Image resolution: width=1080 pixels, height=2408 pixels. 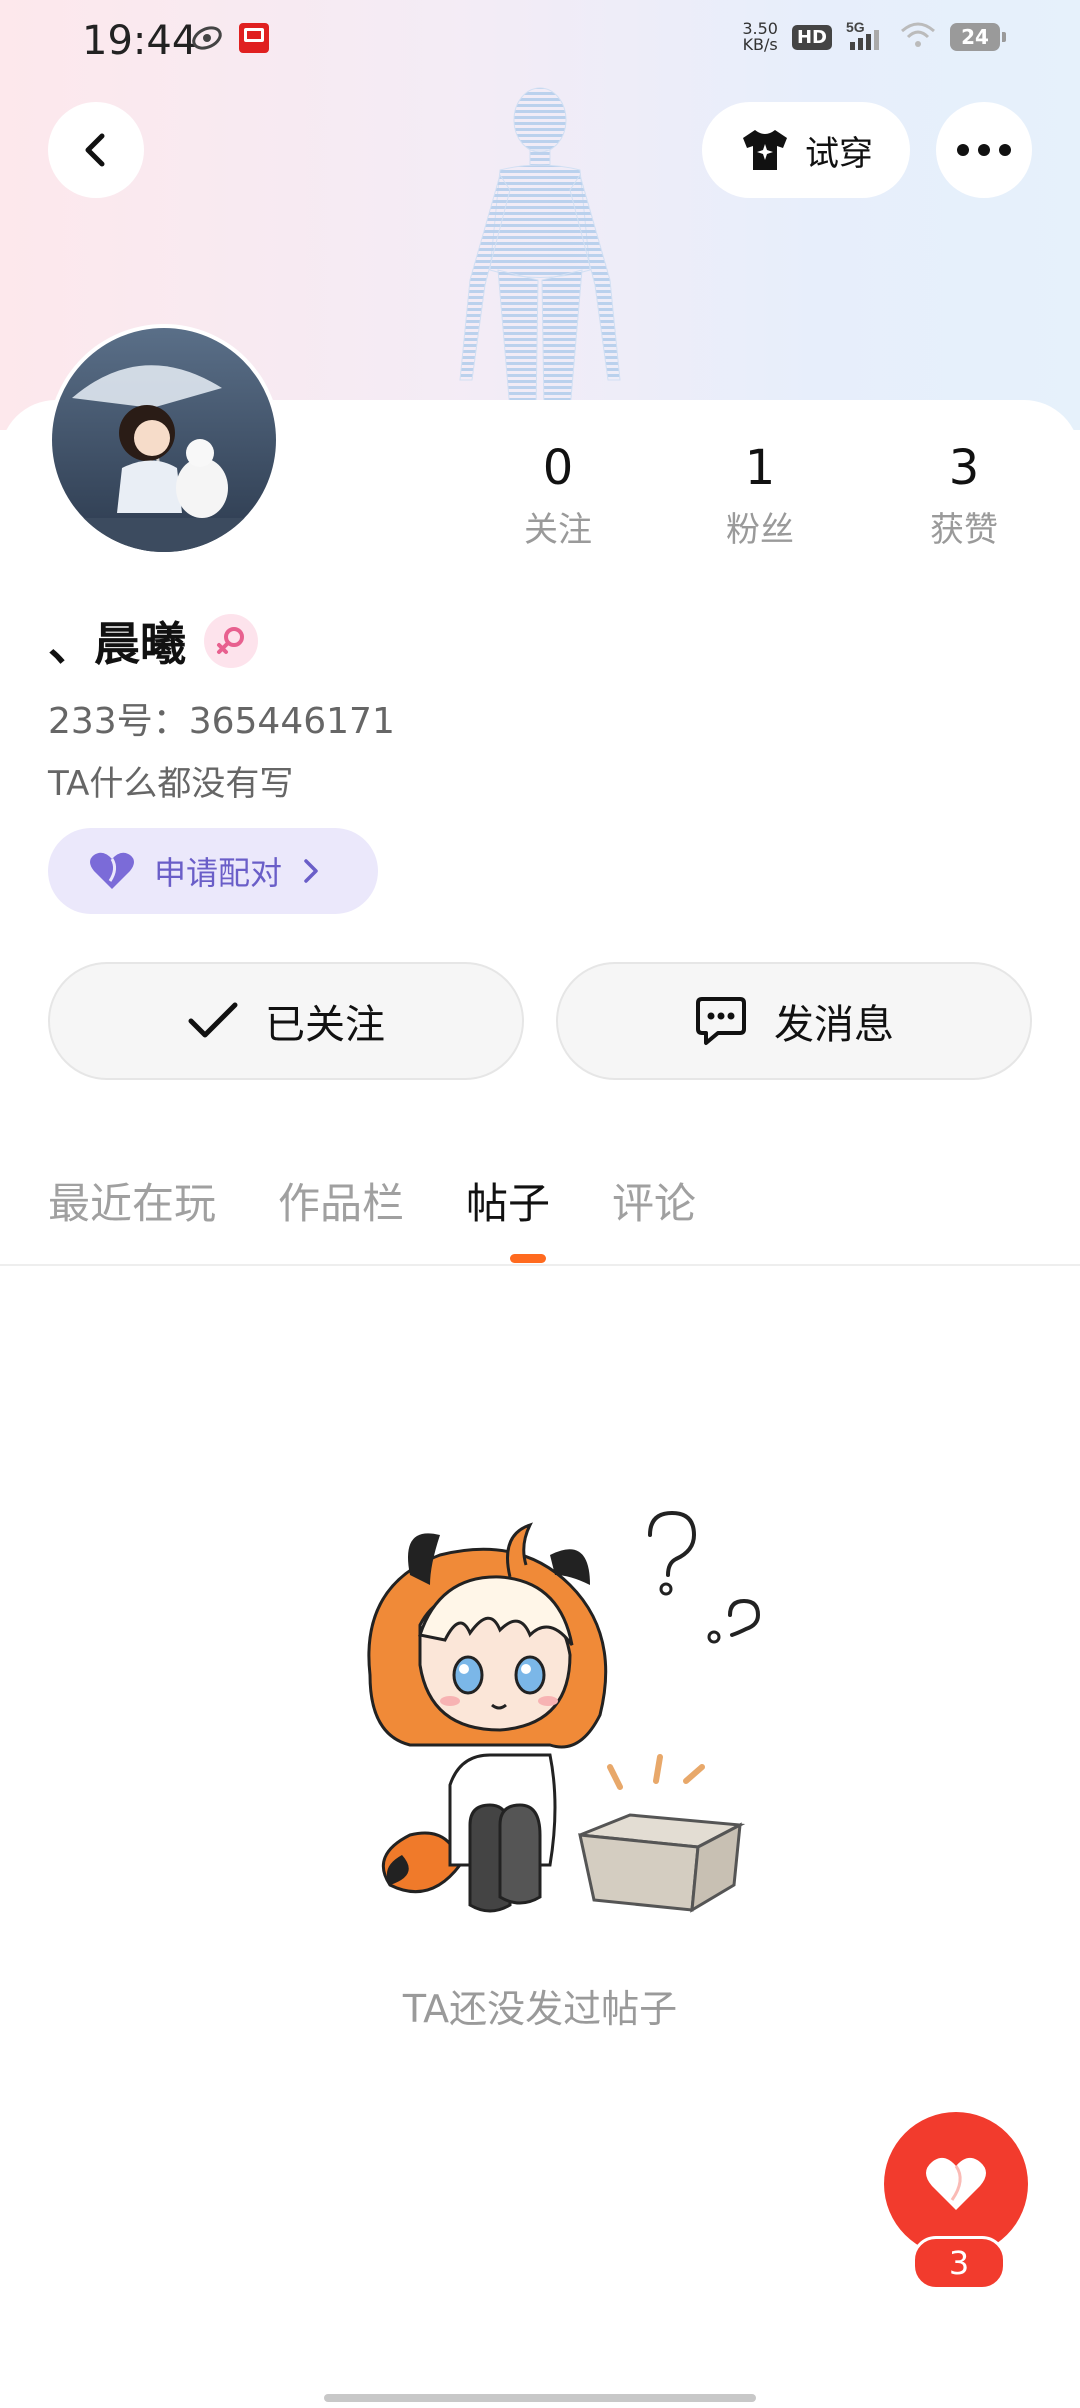 What do you see at coordinates (117, 644) in the screenshot?
I see `user-name: 、晨曦` at bounding box center [117, 644].